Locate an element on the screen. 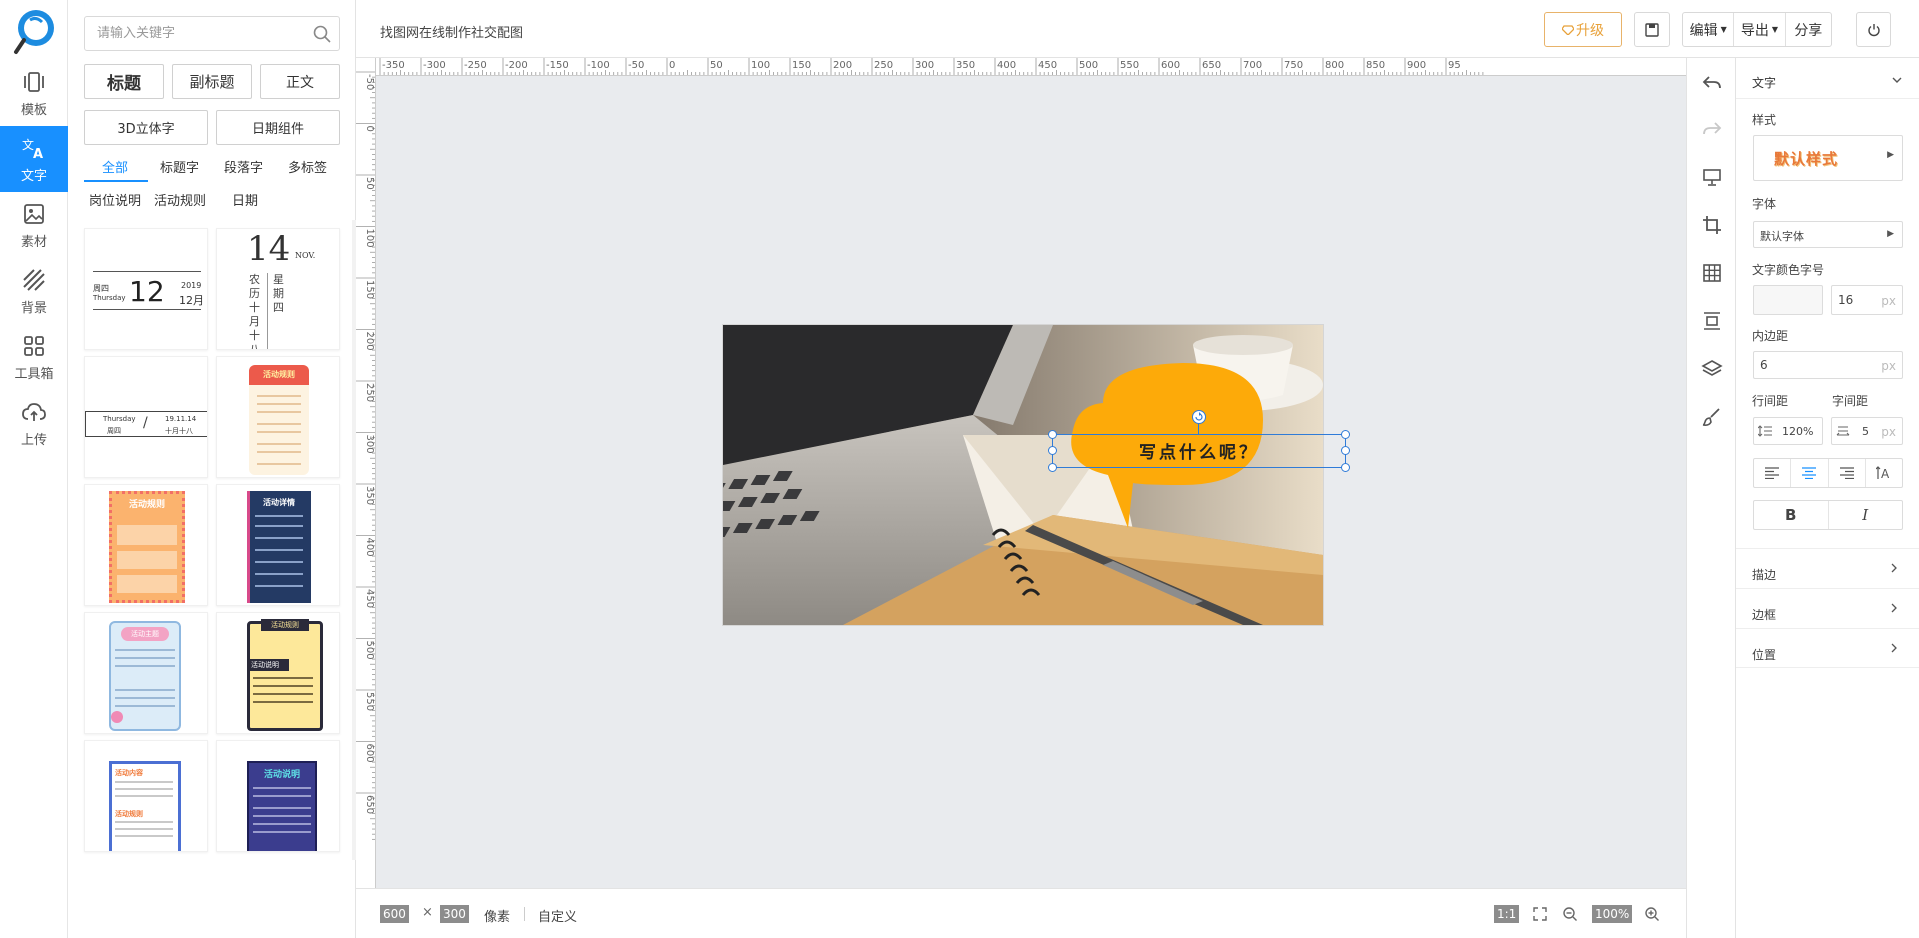 This screenshot has height=938, width=1919. template-card-description: 活动说明 is located at coordinates (278, 796).